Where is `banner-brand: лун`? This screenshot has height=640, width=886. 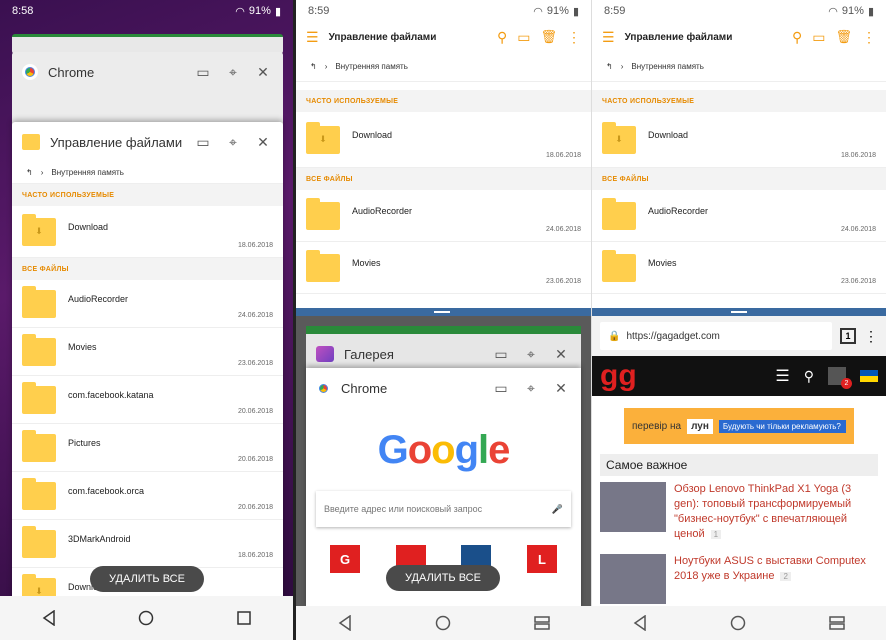 banner-brand: лун is located at coordinates (700, 426).